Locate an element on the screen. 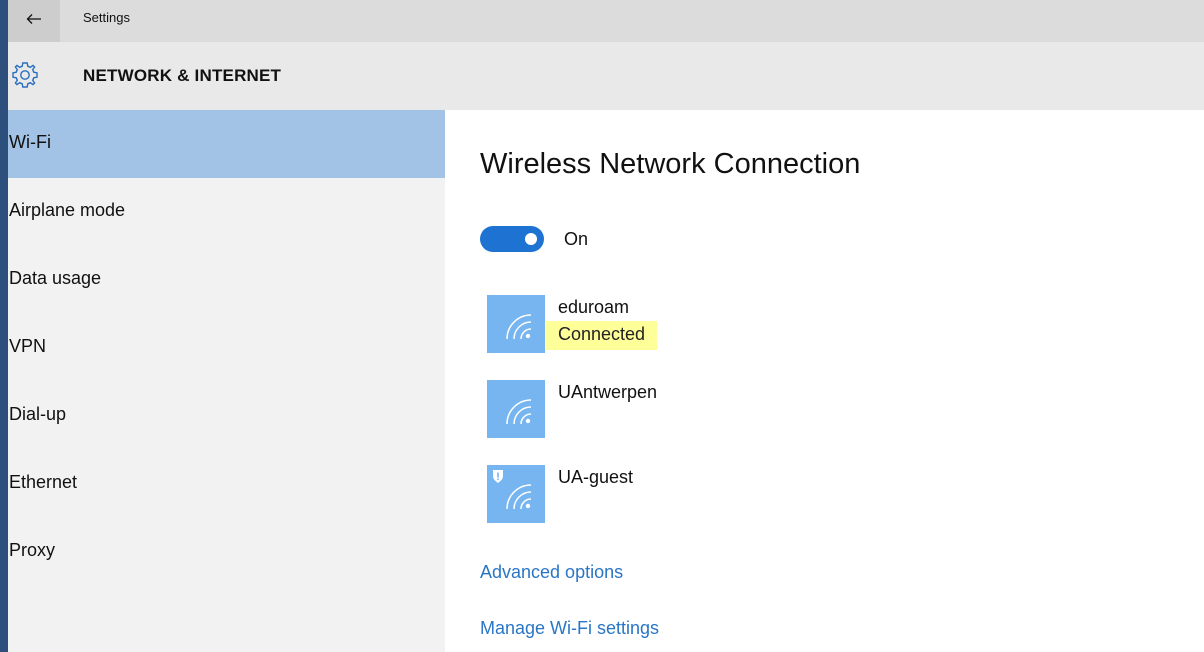 This screenshot has width=1204, height=652. network-name: UA-guest is located at coordinates (596, 477).